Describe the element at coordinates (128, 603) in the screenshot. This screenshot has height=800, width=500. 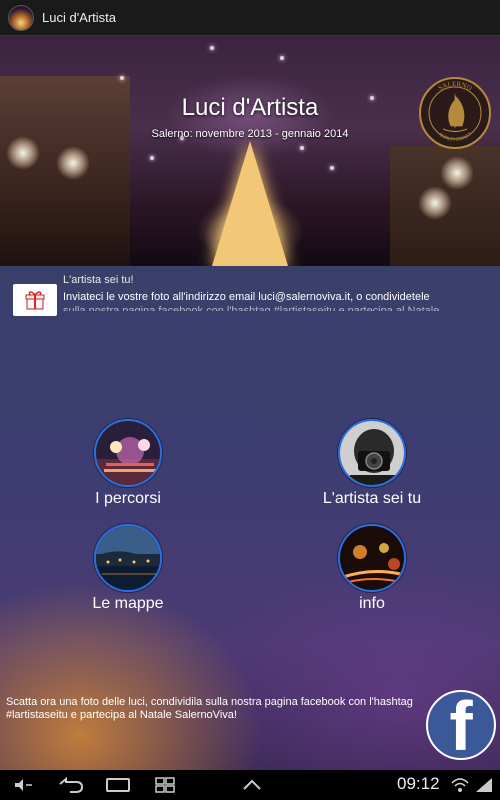
I see `menu-label-mappe: Le mappe` at that location.